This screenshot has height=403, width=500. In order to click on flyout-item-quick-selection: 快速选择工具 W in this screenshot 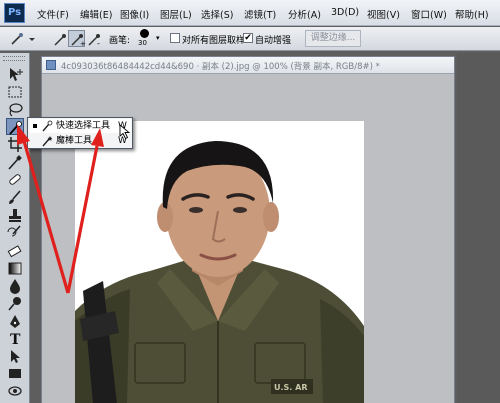, I will do `click(80, 126)`.